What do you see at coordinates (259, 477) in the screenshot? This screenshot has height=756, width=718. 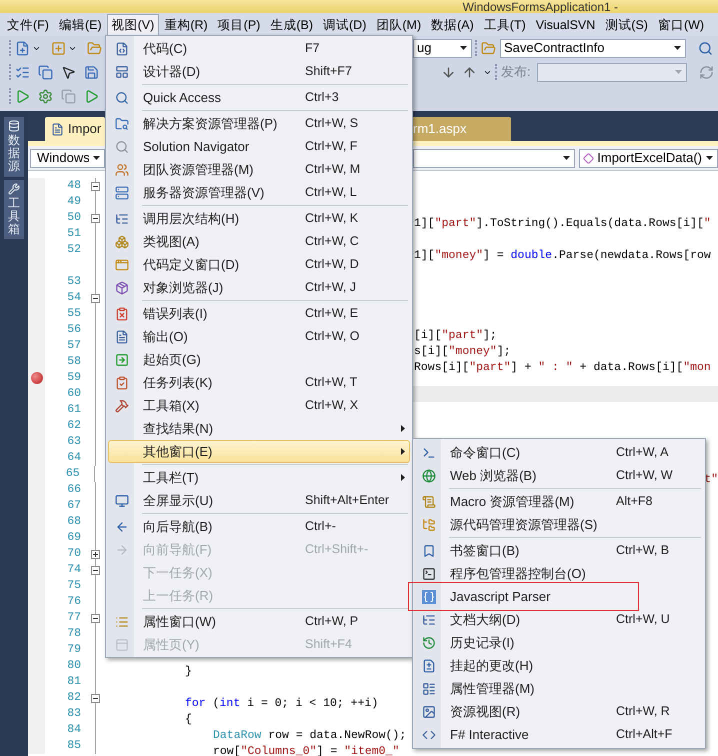 I see `menu-item: 工具栏(T)` at bounding box center [259, 477].